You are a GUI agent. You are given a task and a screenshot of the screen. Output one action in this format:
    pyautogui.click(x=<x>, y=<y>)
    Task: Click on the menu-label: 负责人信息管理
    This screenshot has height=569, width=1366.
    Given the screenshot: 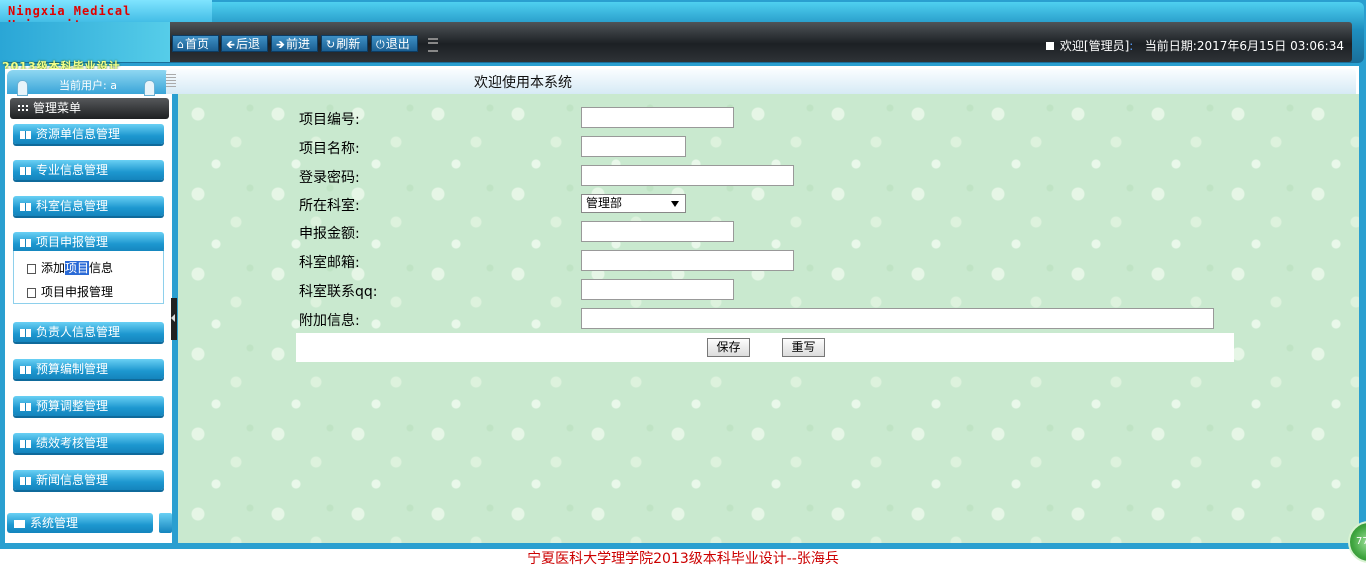 What is the action you would take?
    pyautogui.click(x=78, y=332)
    